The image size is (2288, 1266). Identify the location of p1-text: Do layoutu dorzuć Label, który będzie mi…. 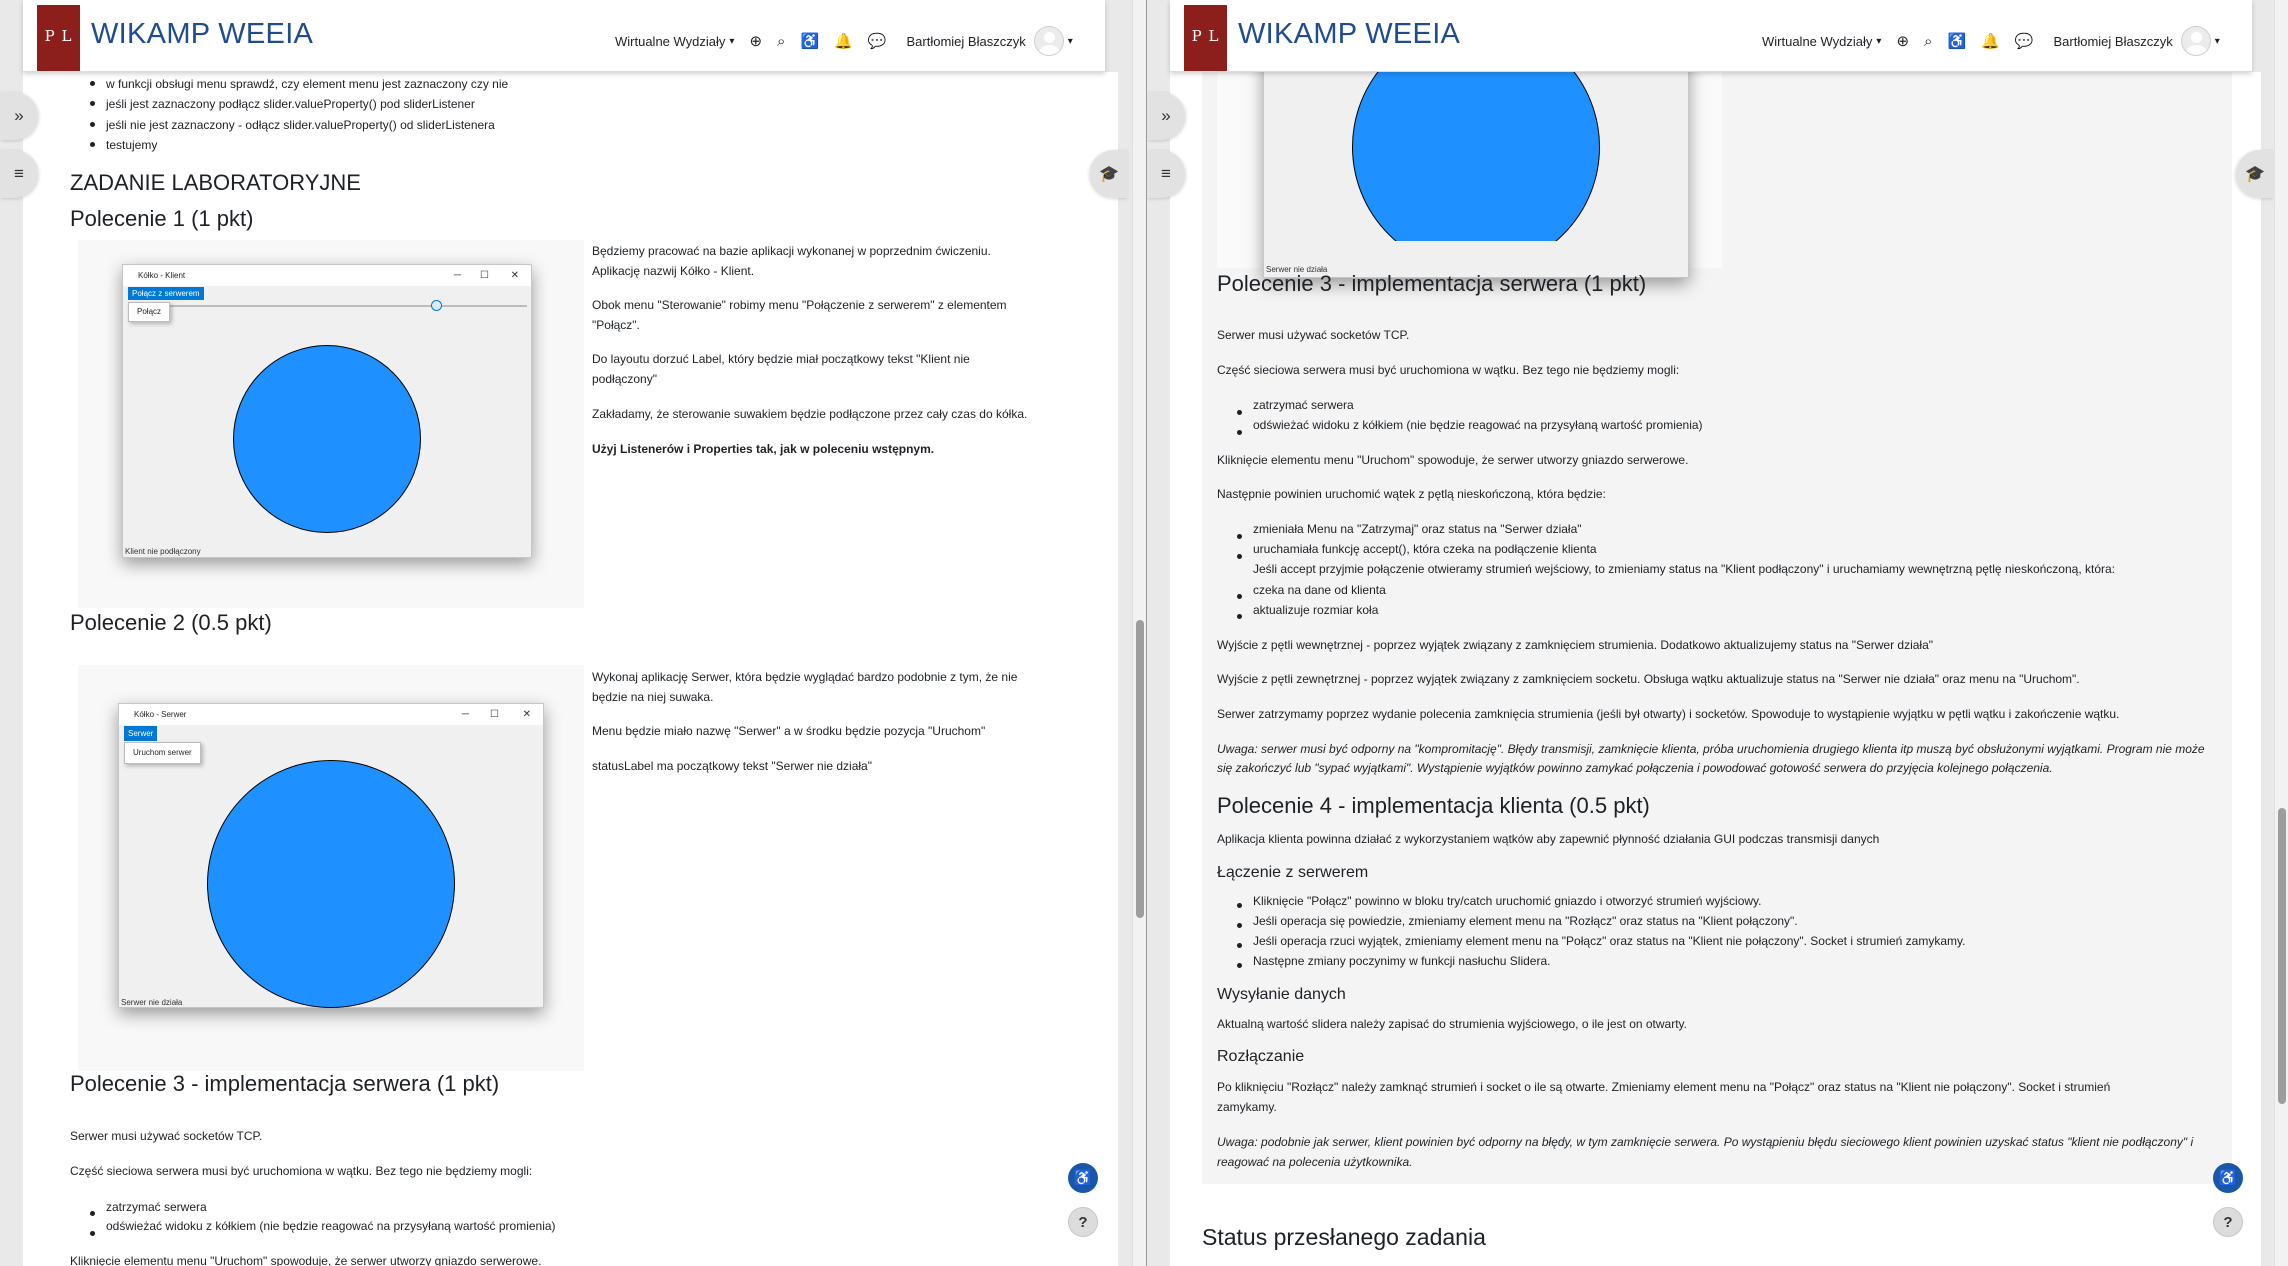
(781, 359).